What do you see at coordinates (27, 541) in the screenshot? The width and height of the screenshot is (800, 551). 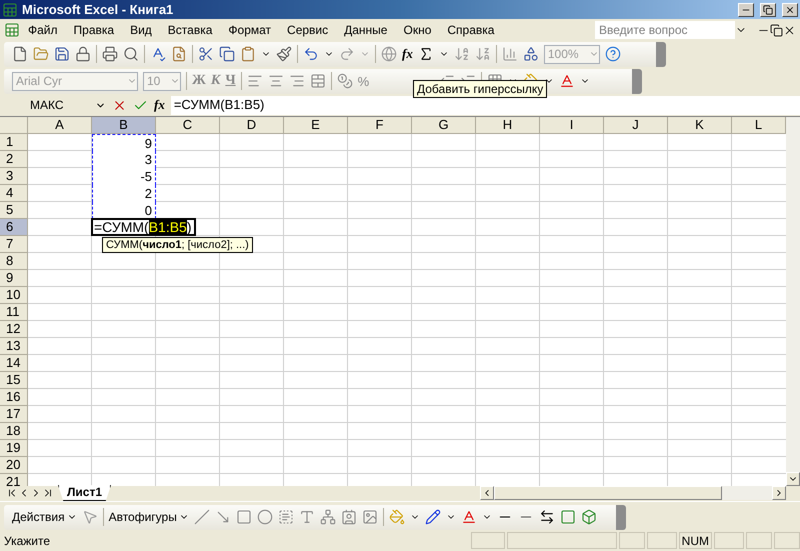 I see `status-text: Укажите` at bounding box center [27, 541].